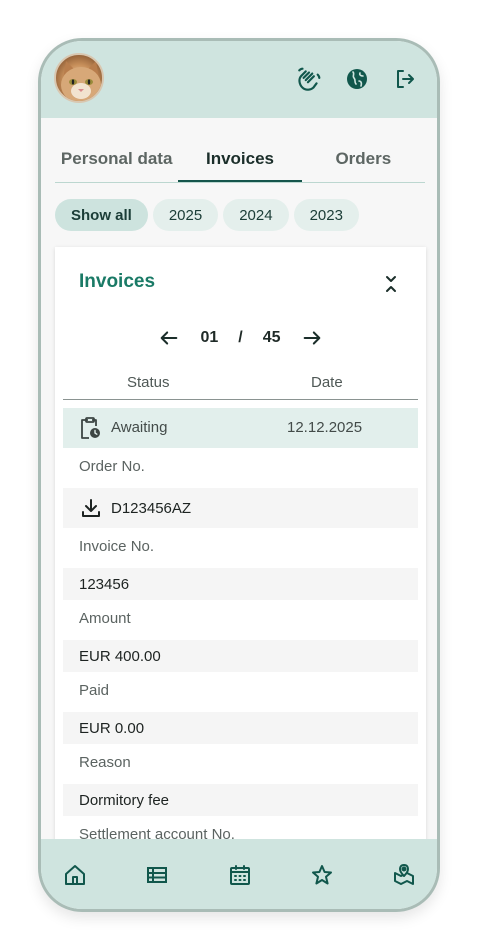  I want to click on paid-label: Paid, so click(94, 690).